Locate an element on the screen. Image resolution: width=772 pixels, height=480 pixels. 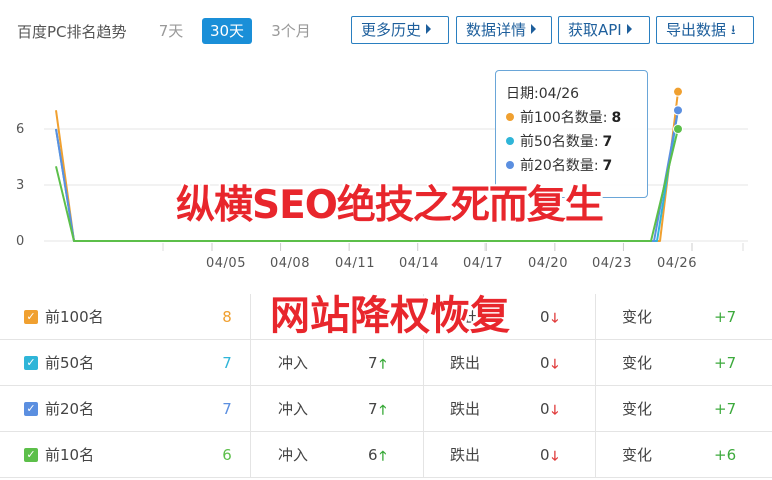
x-tick-label: 04/08 is located at coordinates (290, 263).